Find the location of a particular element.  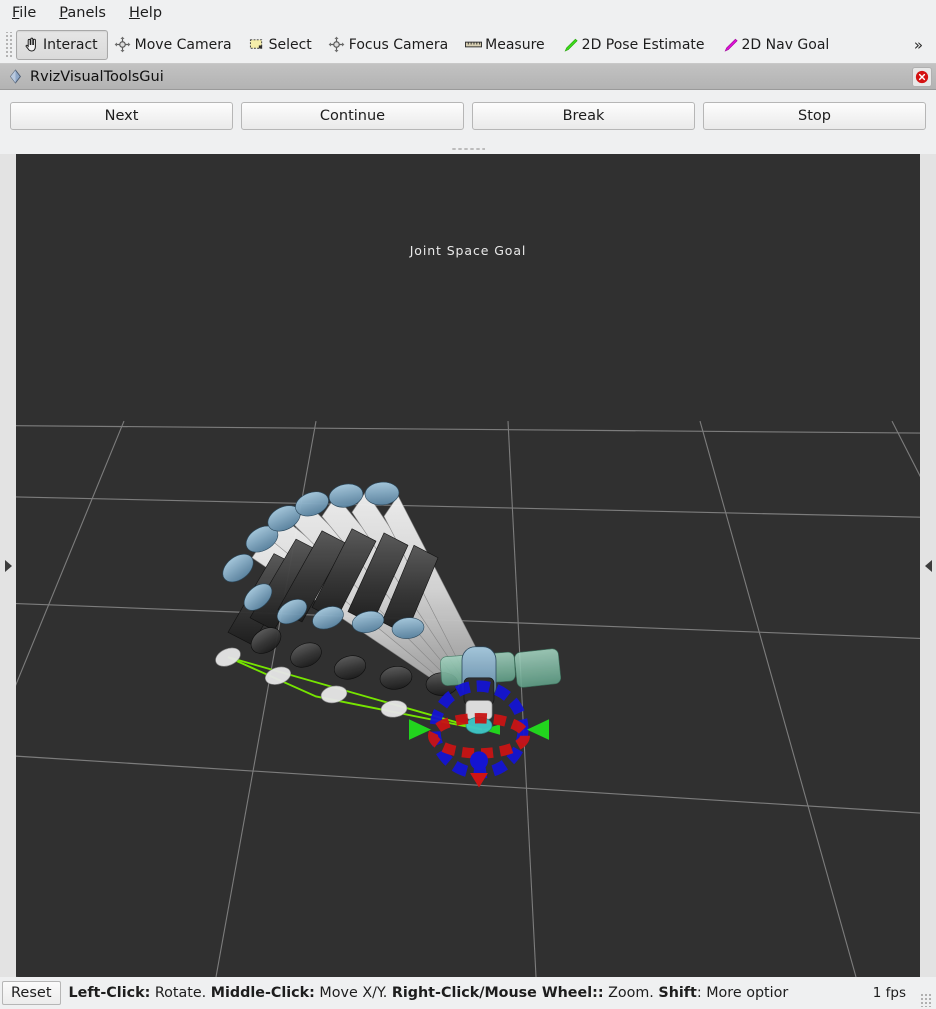

close-icon is located at coordinates (922, 76).